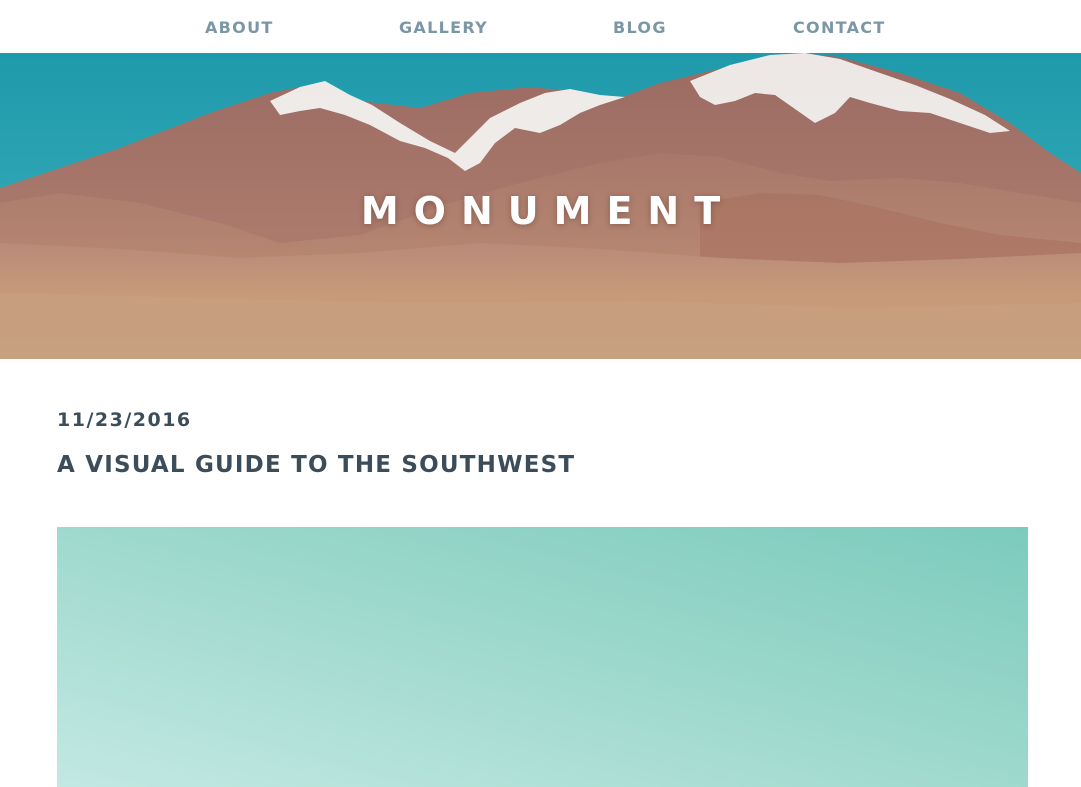 This screenshot has width=1081, height=787. I want to click on nav-link-blog: BLOG, so click(640, 27).